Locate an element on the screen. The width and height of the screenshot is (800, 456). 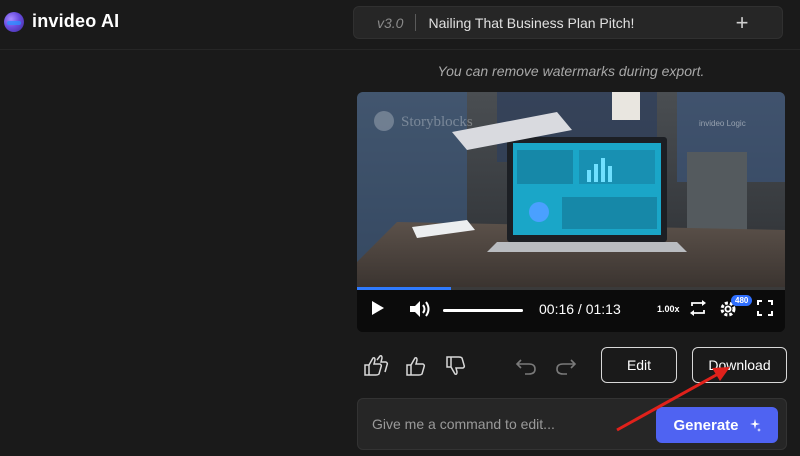
sparkle-icon is located at coordinates (755, 425).